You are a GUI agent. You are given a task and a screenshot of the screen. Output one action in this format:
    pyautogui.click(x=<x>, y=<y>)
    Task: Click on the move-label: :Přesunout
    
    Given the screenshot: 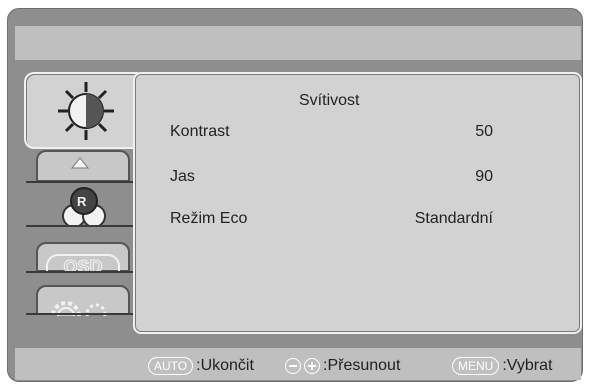 What is the action you would take?
    pyautogui.click(x=362, y=365)
    